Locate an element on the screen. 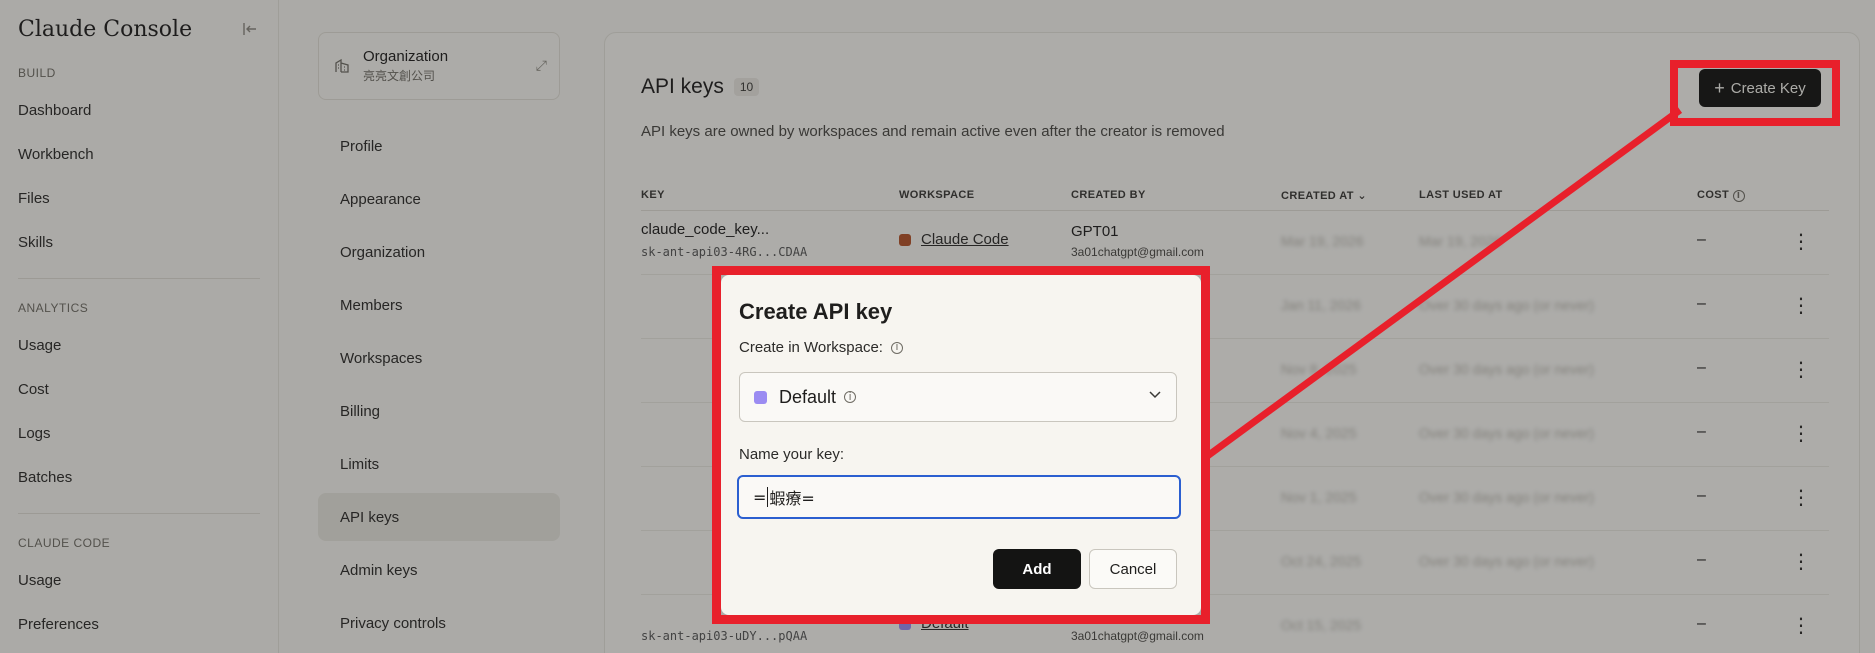 The width and height of the screenshot is (1875, 653). key-name-value-before: = is located at coordinates (760, 497).